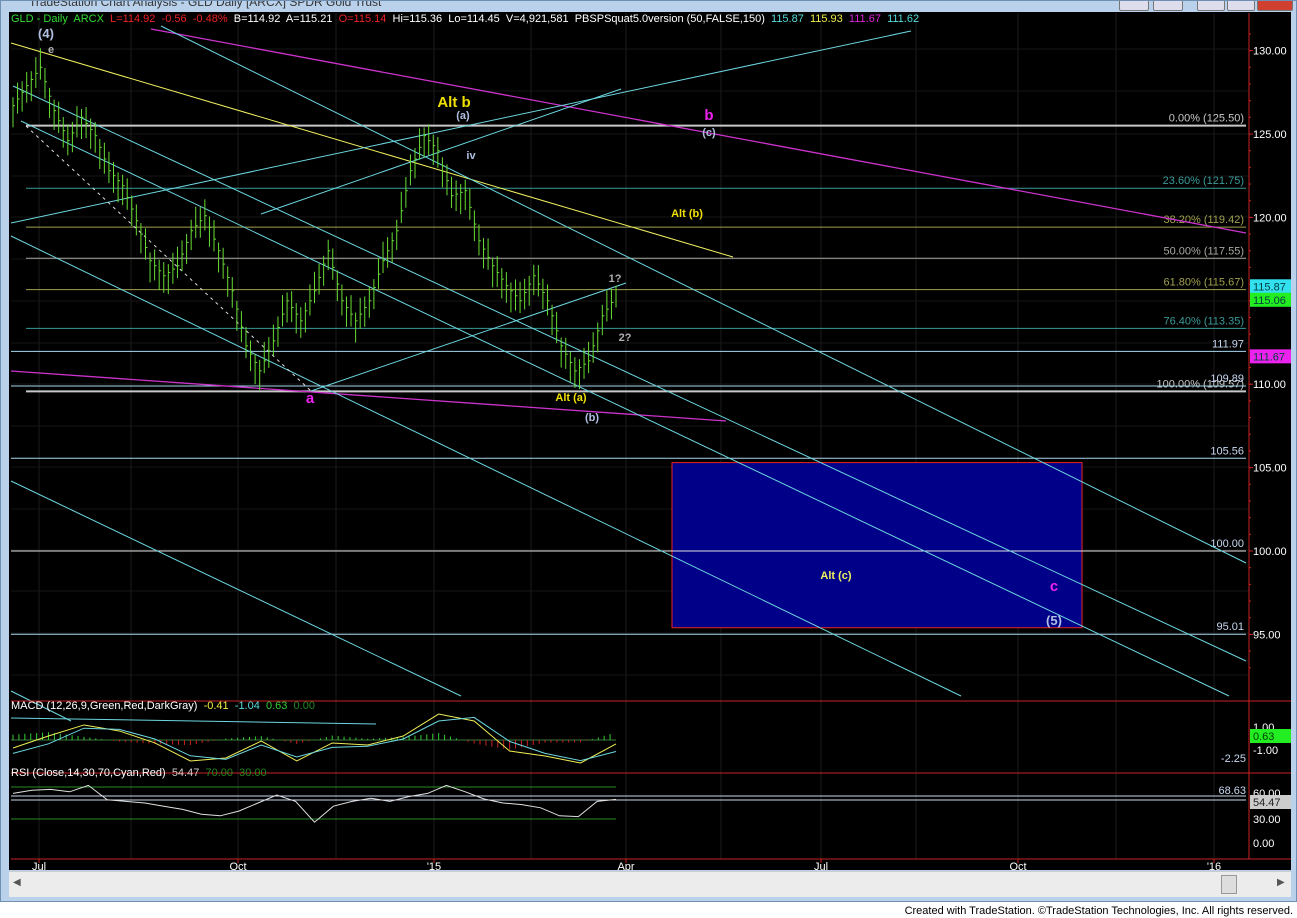 The width and height of the screenshot is (1297, 918). I want to click on price-tick-label: 95.00, so click(1267, 635).